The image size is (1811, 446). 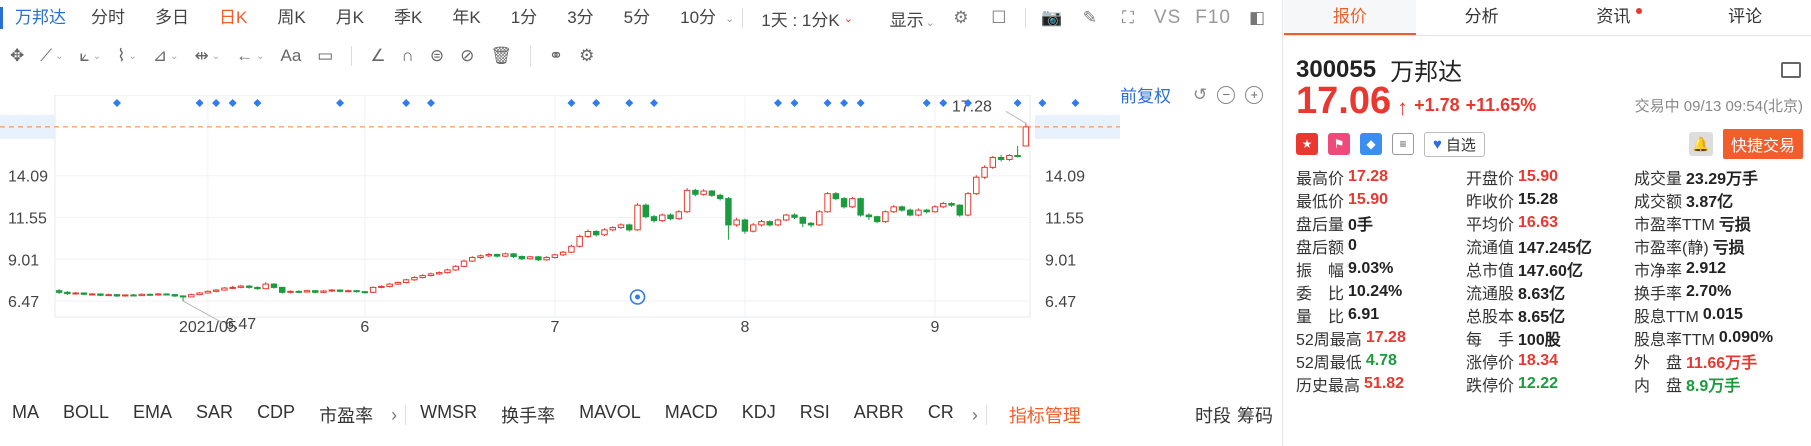 What do you see at coordinates (466, 18) in the screenshot?
I see `period-tab: 年K` at bounding box center [466, 18].